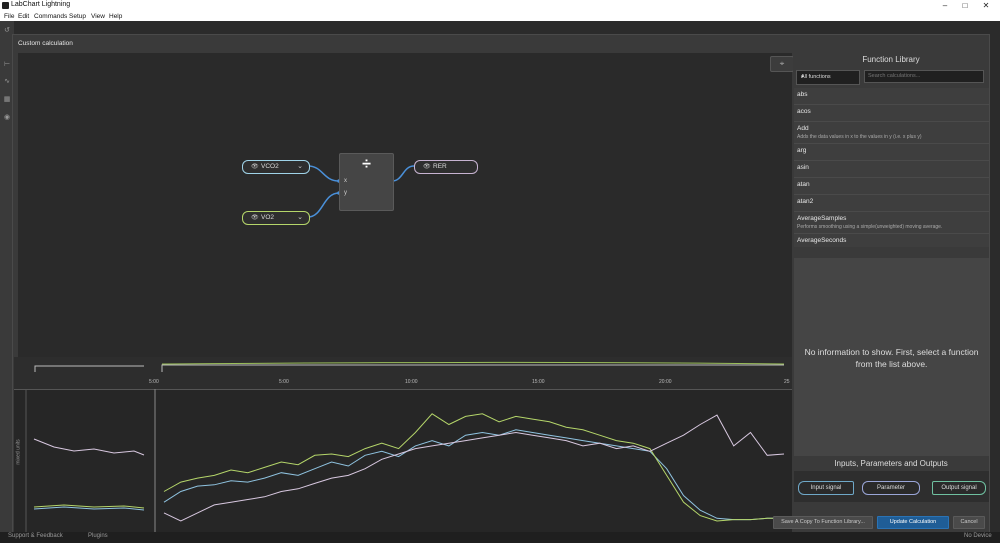  I want to click on list-item: atan2, so click(891, 203).